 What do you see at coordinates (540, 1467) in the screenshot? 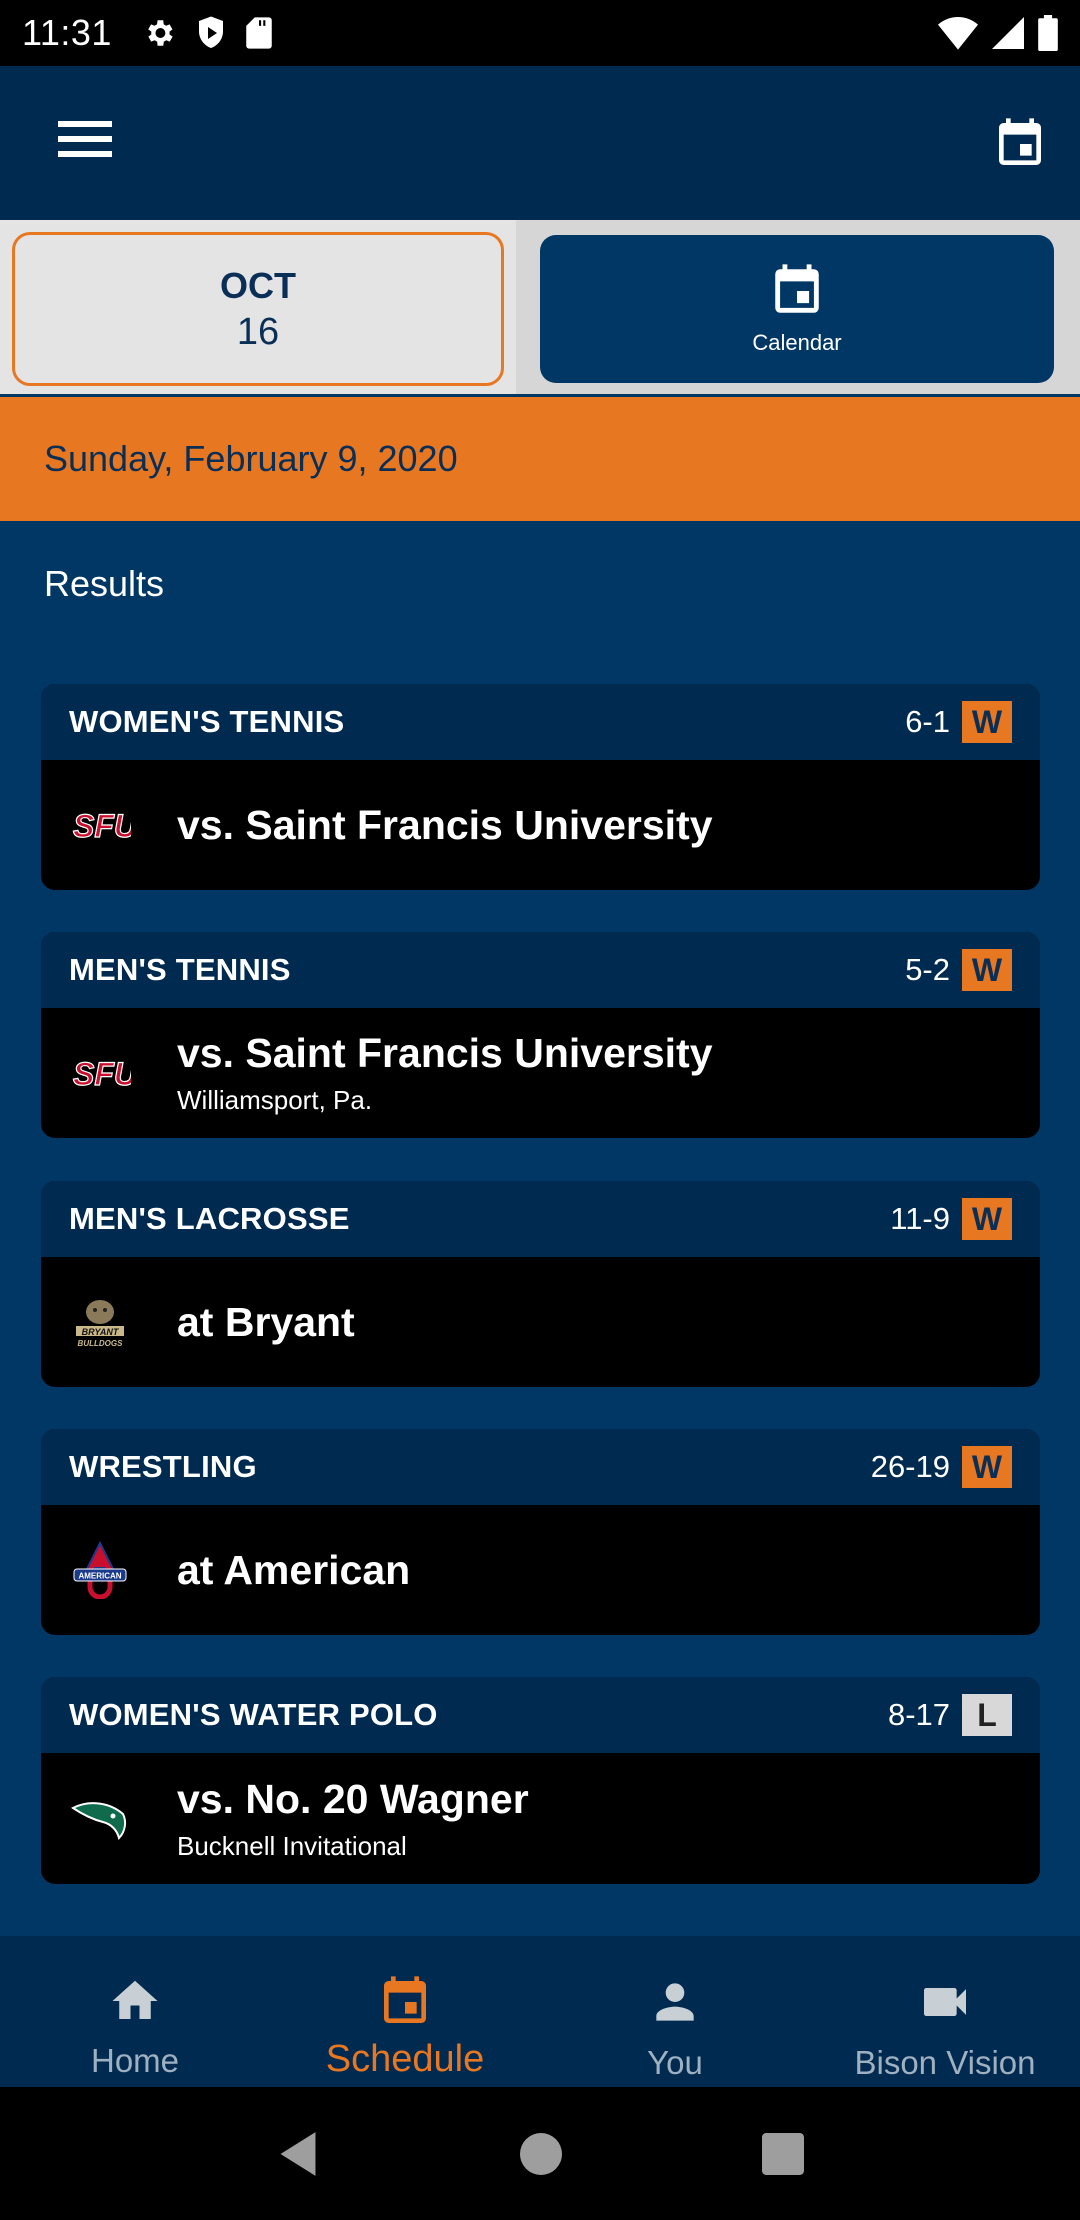
I see `card-header: WRESTLING 26-19 W` at bounding box center [540, 1467].